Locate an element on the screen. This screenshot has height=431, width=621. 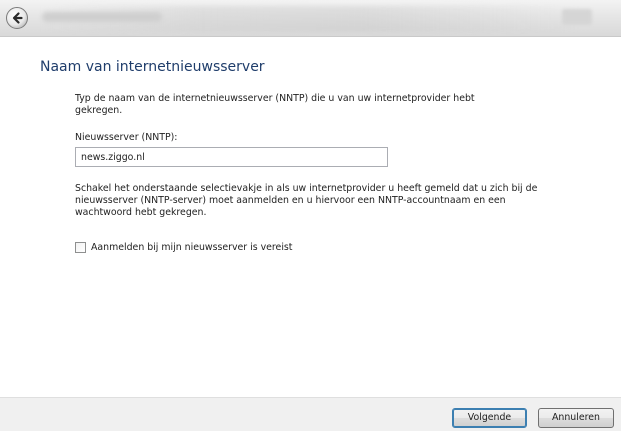
server-field-label: Nieuwsserver (NNTP): is located at coordinates (126, 137).